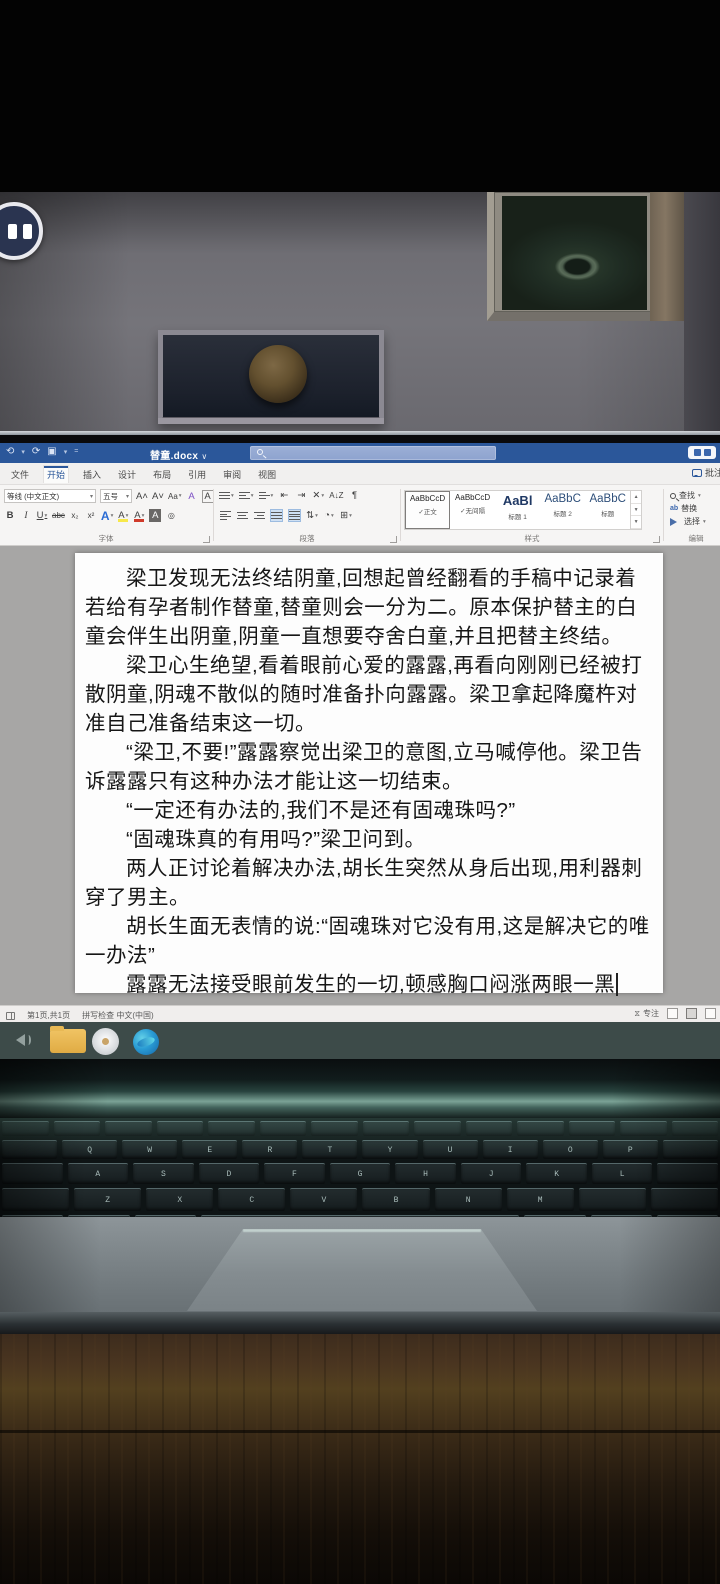 The image size is (720, 1584). I want to click on text-effects-button: A ▾, so click(106, 515).